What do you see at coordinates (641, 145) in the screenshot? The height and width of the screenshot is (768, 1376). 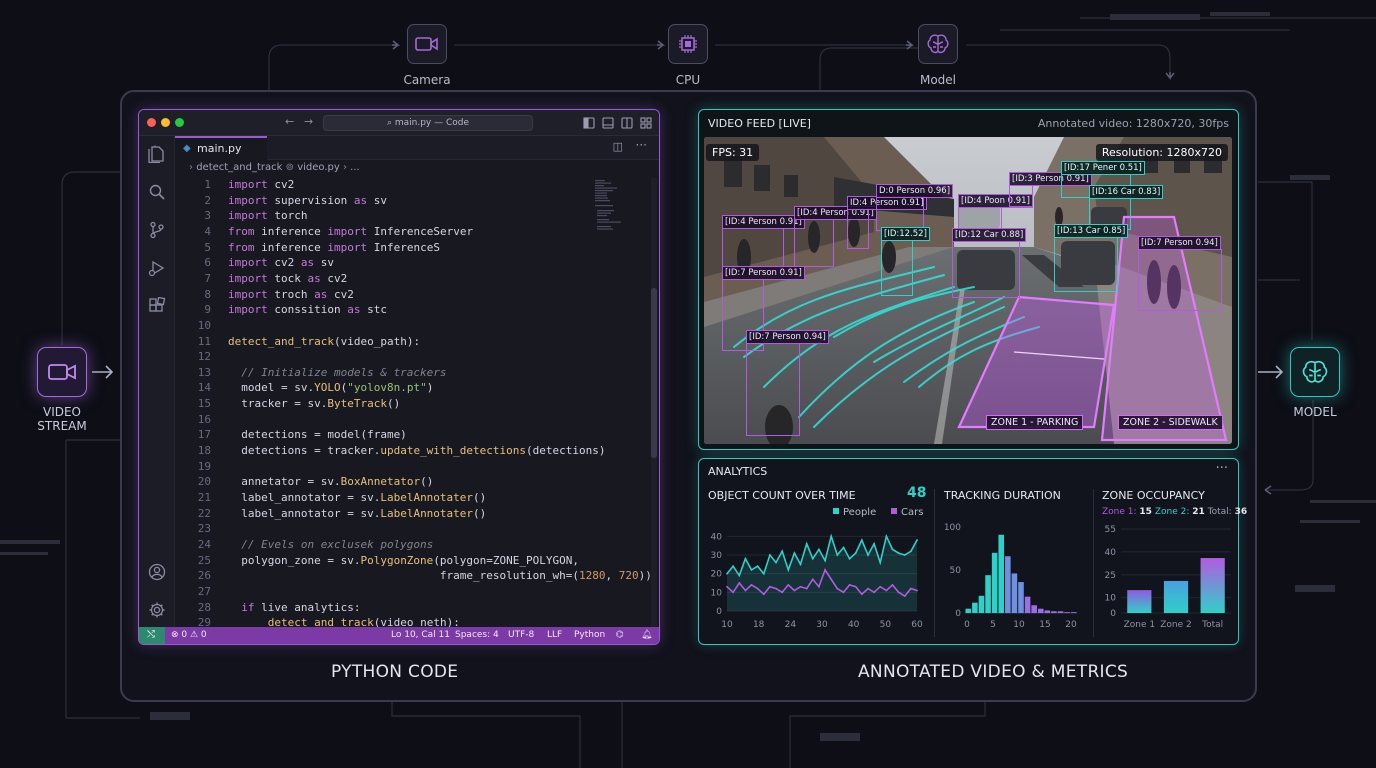 I see `more-actions-icon: ···` at bounding box center [641, 145].